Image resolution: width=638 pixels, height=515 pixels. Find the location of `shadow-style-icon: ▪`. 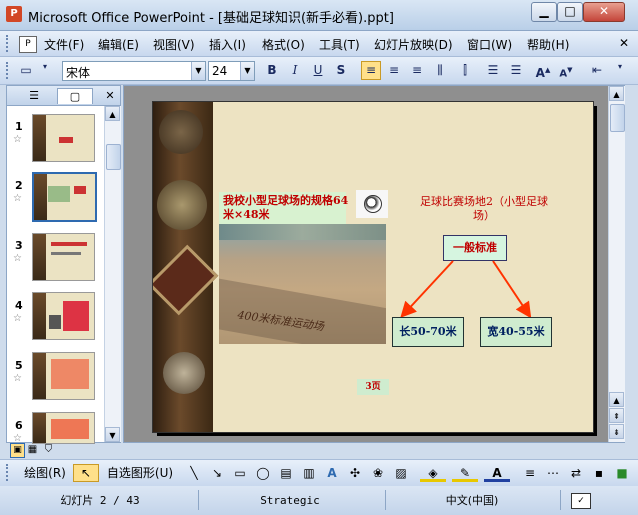

shadow-style-icon: ▪ is located at coordinates (599, 473).